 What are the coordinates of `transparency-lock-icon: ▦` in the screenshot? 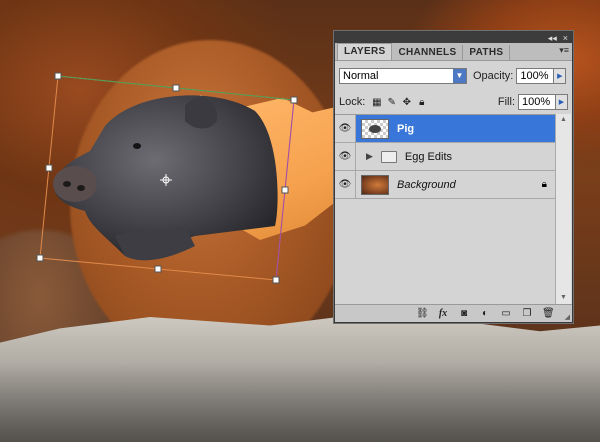 It's located at (376, 102).